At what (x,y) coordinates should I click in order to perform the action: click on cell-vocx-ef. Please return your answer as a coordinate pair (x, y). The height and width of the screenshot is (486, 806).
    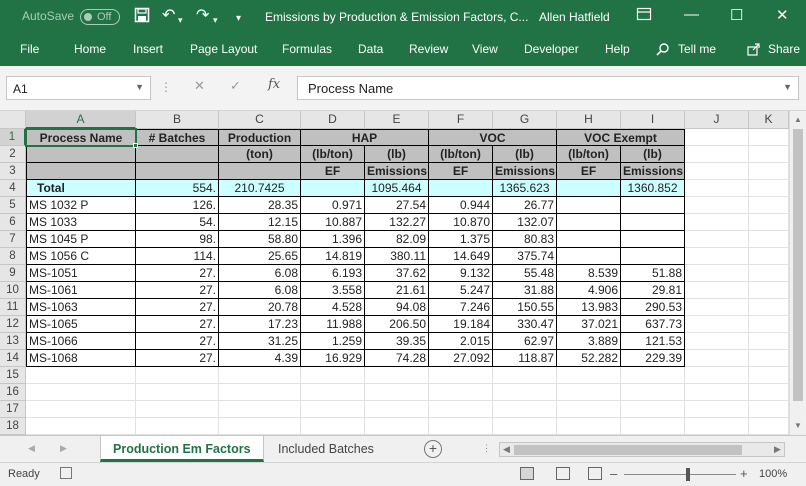
    Looking at the image, I should click on (589, 256).